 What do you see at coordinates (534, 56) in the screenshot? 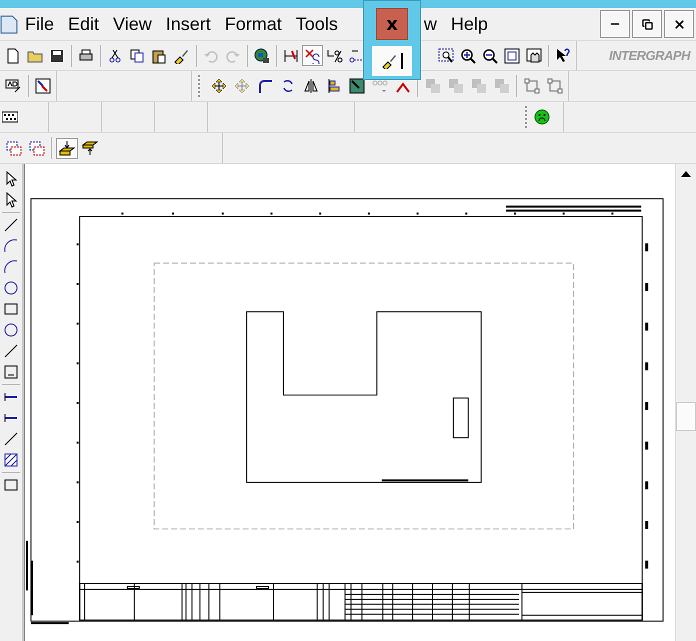
I see `pan-icon` at bounding box center [534, 56].